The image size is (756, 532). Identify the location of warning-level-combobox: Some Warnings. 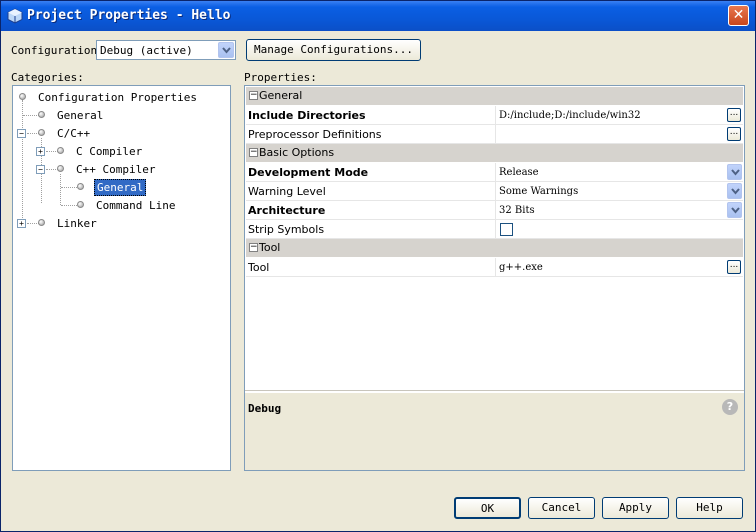
(619, 191).